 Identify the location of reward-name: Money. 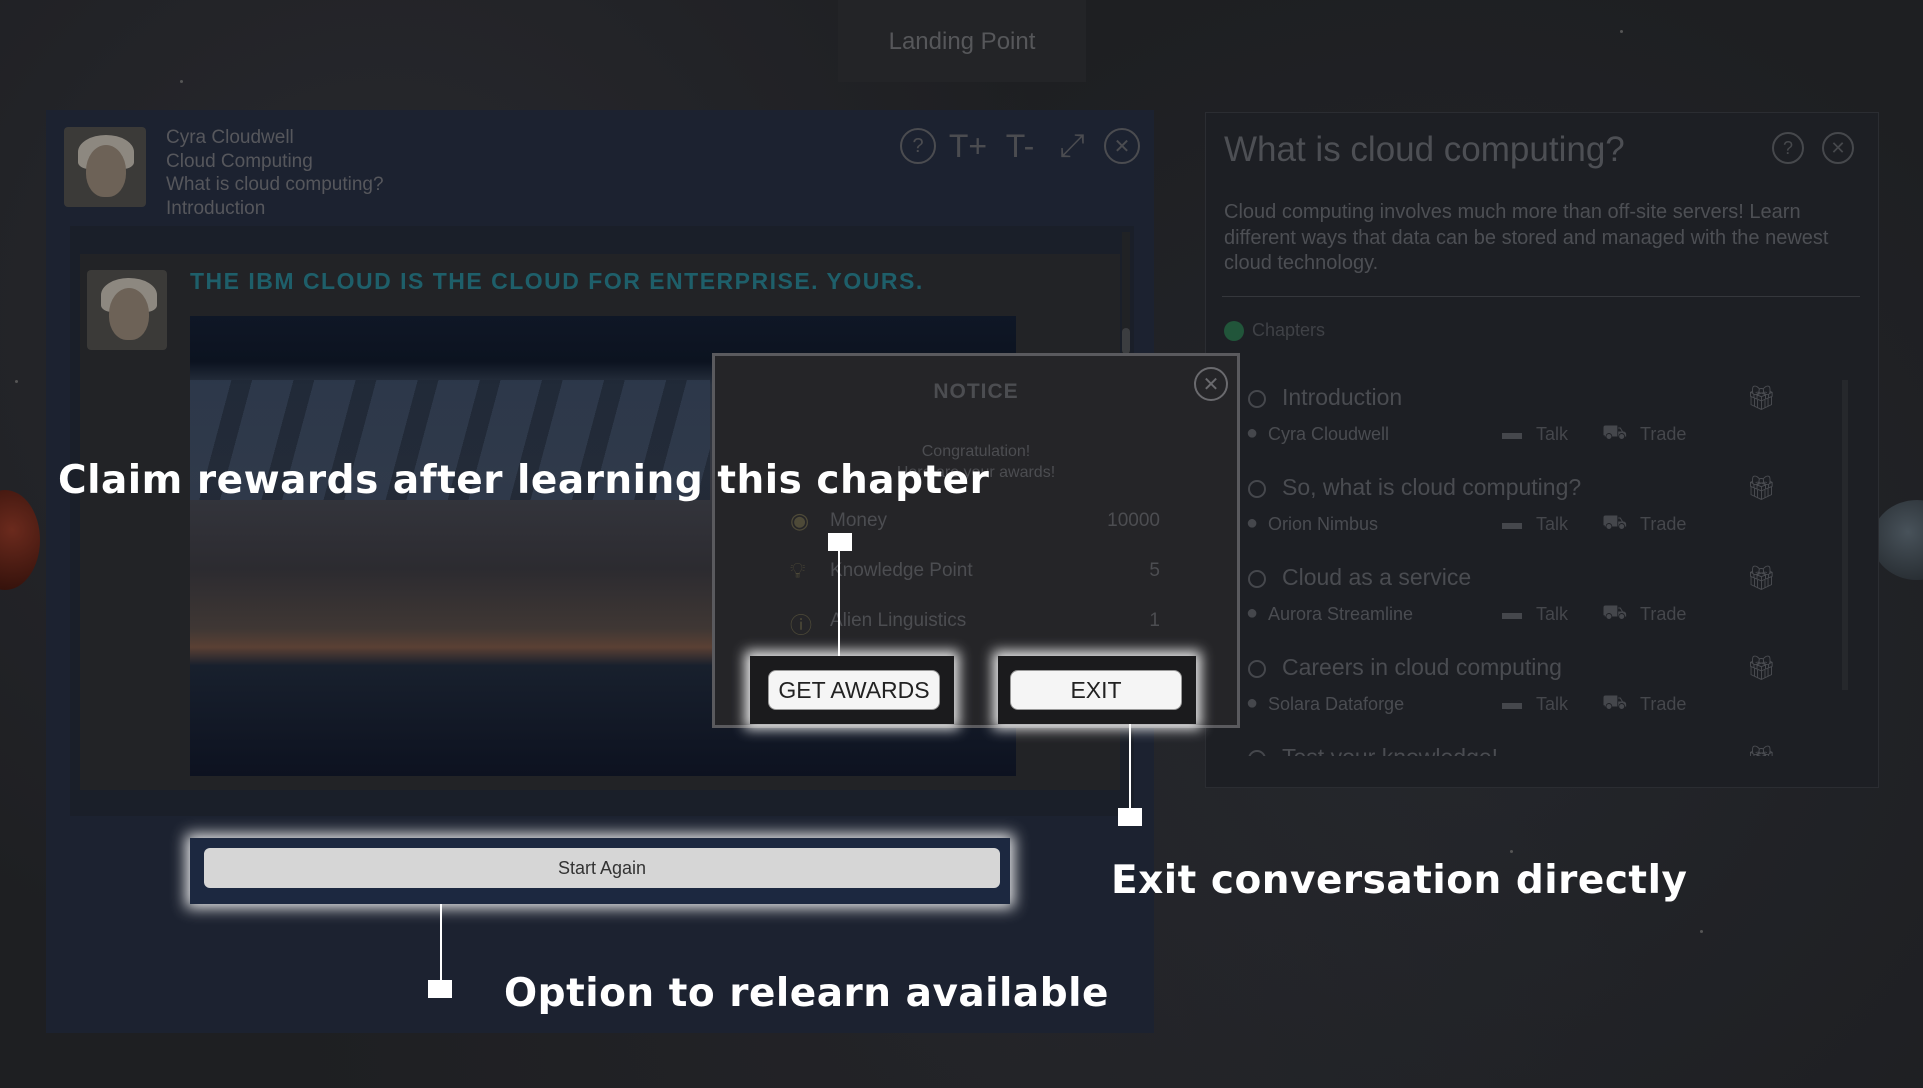
(859, 520).